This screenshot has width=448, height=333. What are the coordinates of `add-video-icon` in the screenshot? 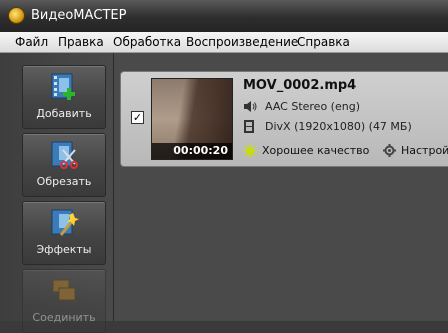 It's located at (63, 86).